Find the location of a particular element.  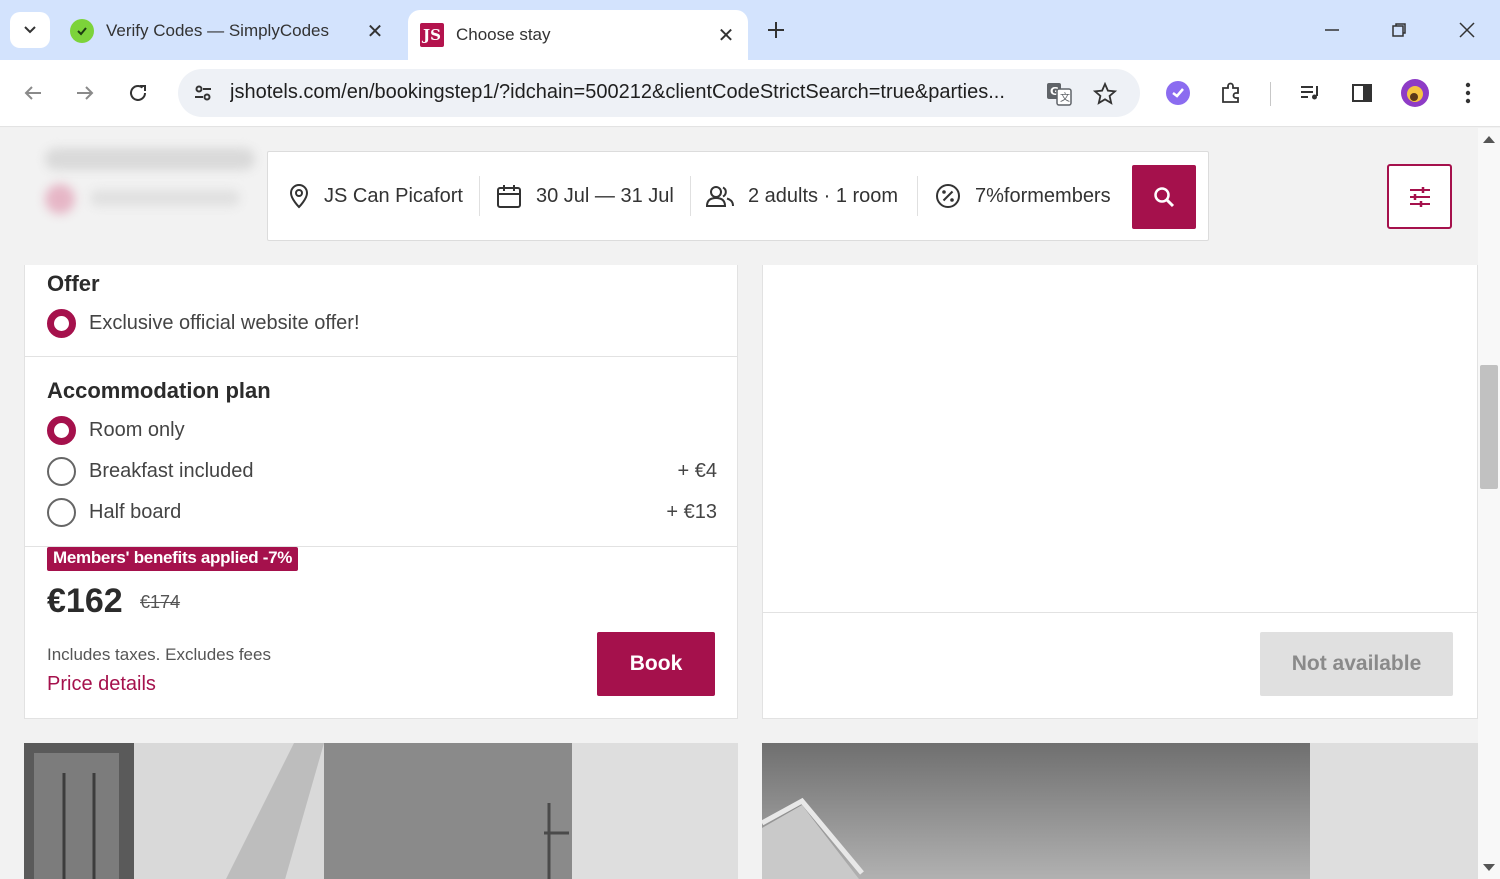

filters-button is located at coordinates (1419, 196).